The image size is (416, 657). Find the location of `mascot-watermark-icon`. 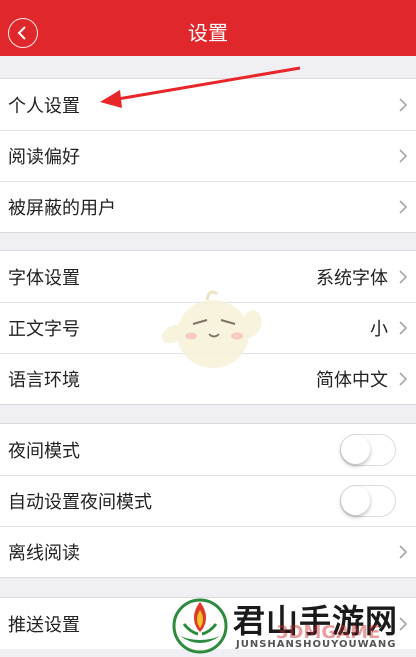

mascot-watermark-icon is located at coordinates (211, 329).